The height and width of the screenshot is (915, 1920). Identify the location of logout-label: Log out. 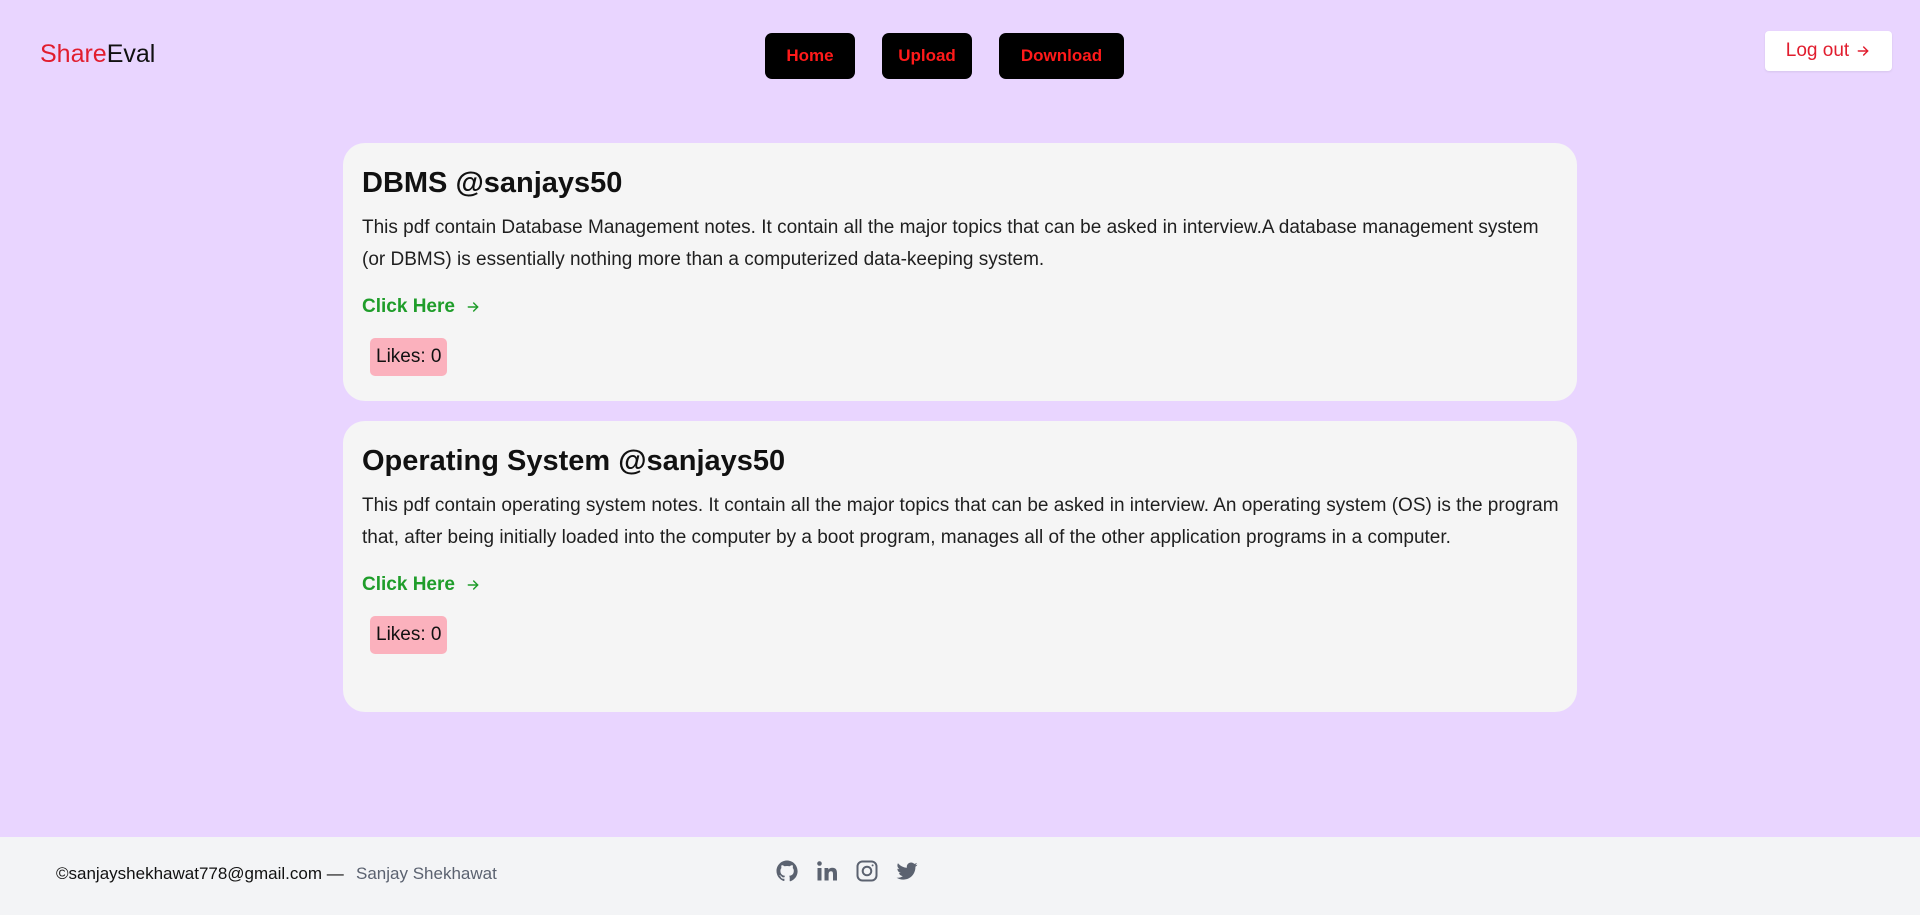
(1817, 50).